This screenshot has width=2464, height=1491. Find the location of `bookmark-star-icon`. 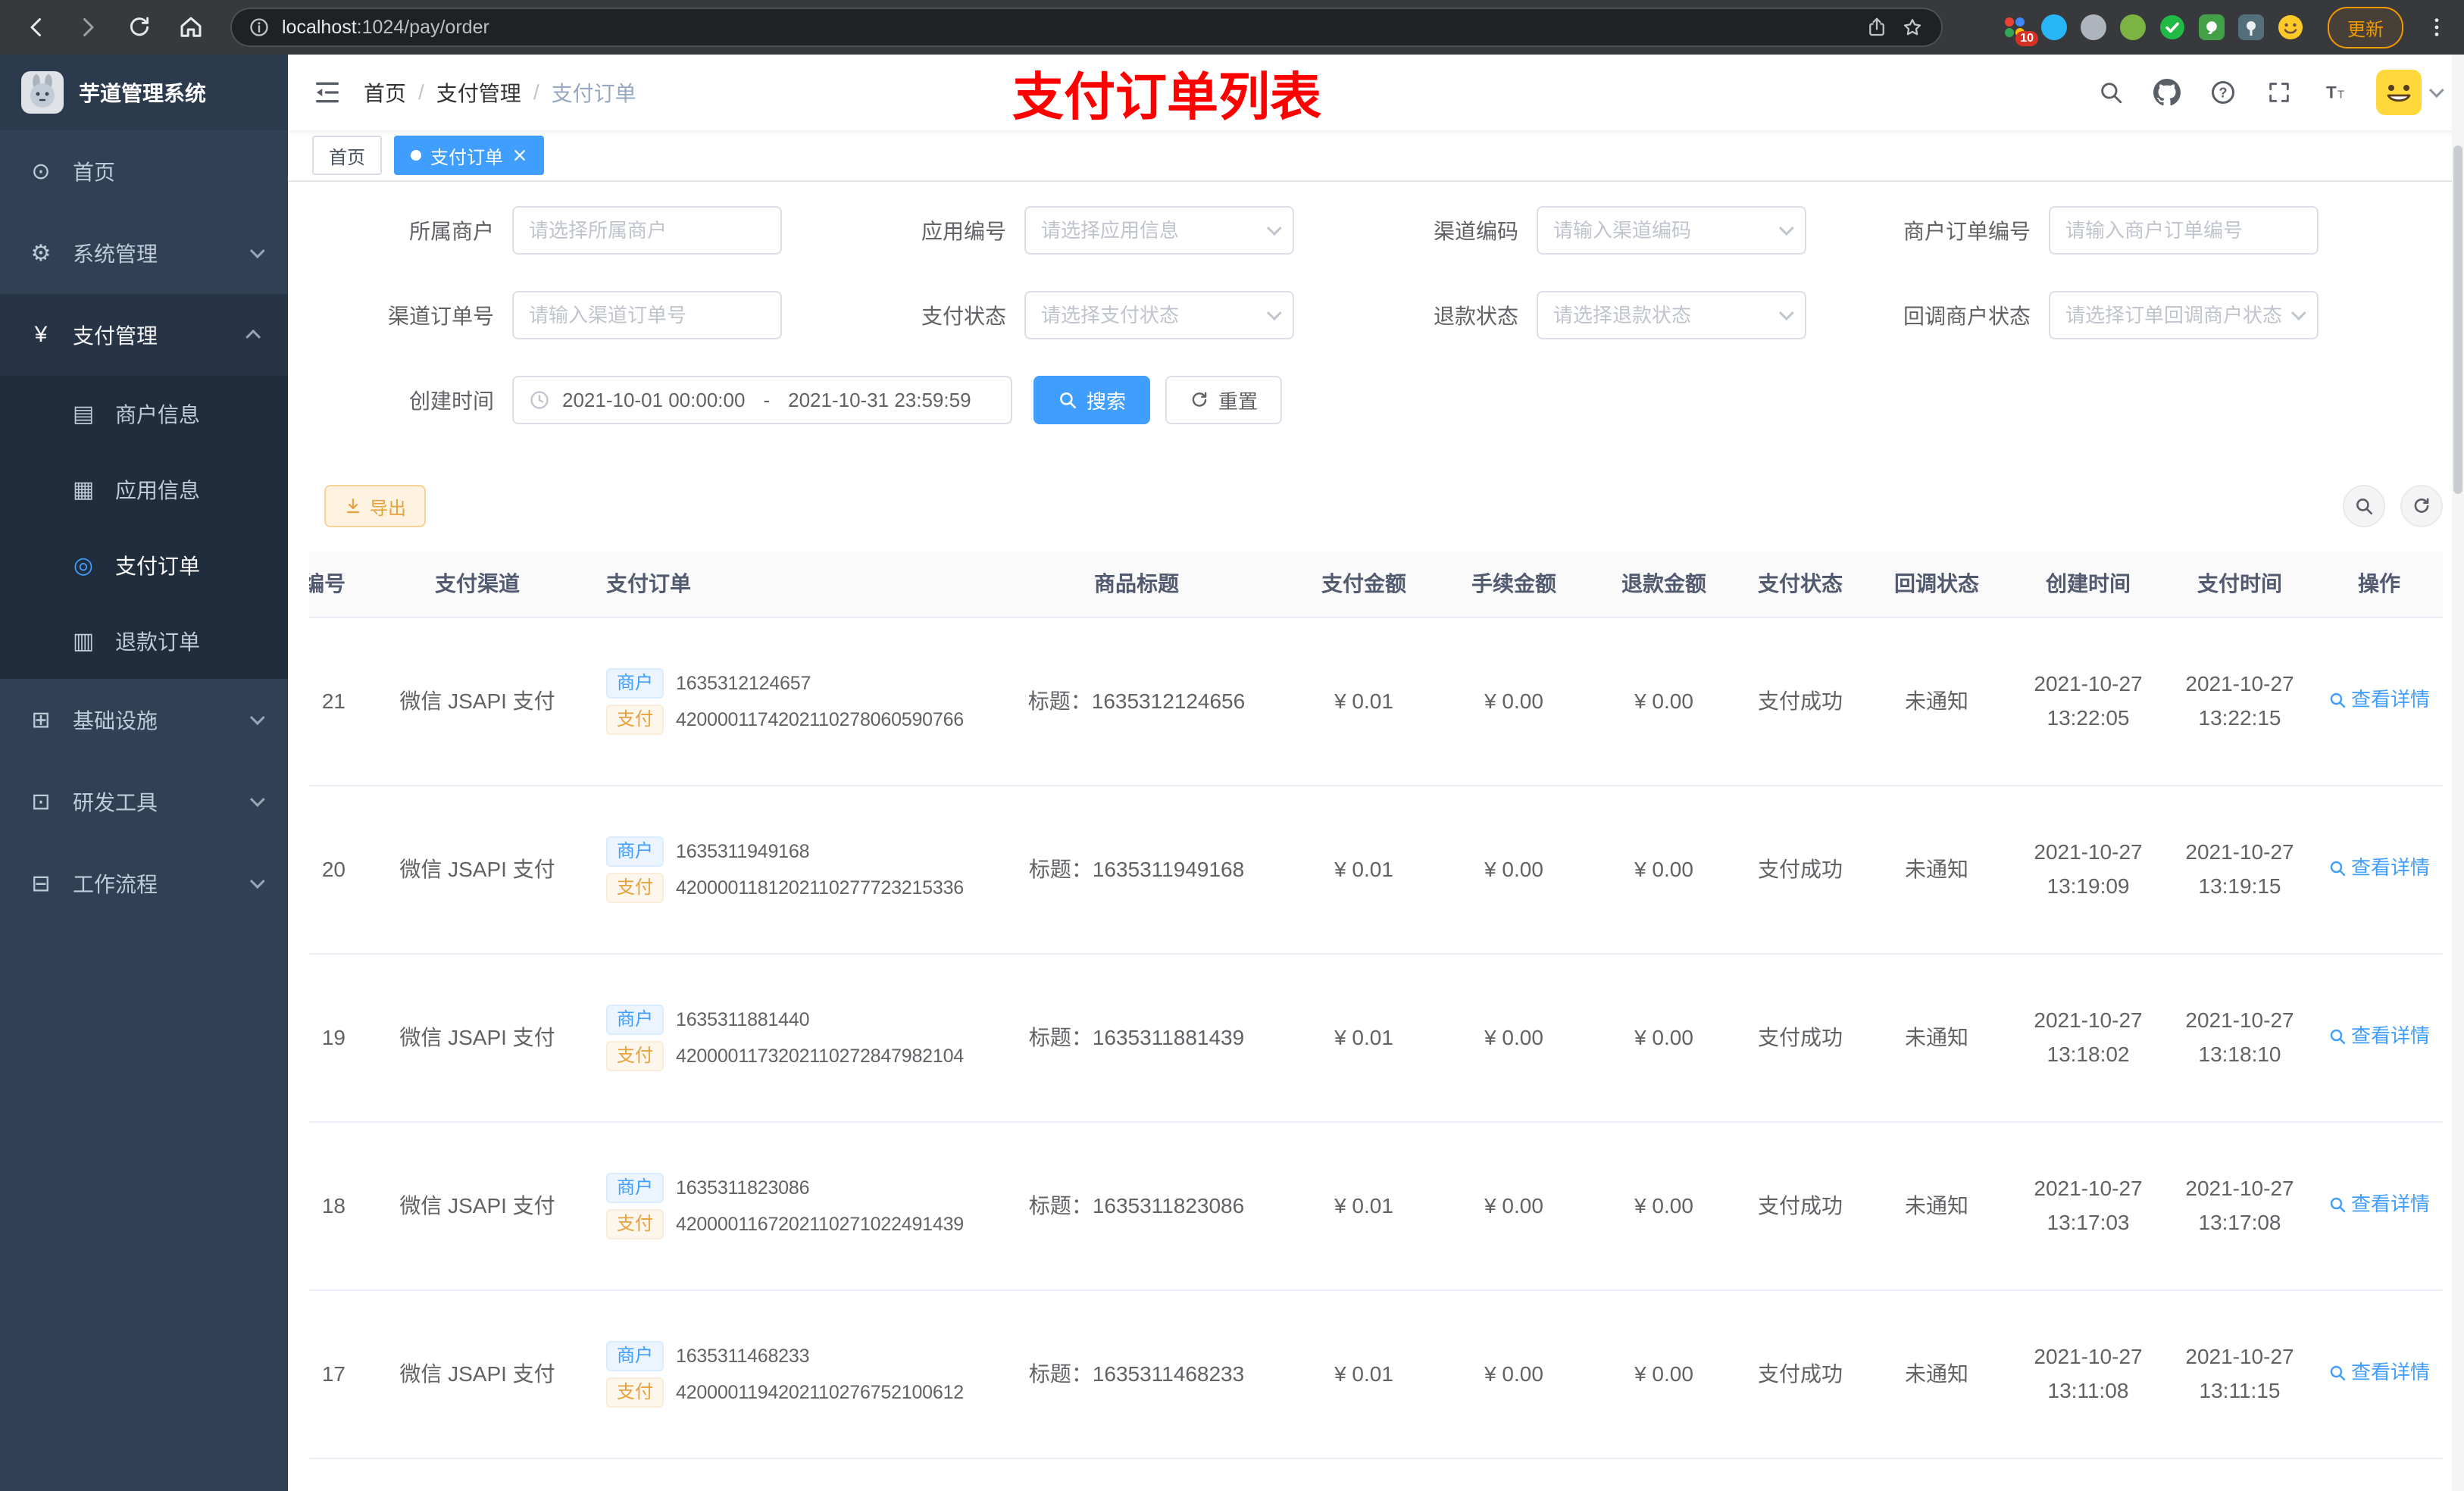

bookmark-star-icon is located at coordinates (1912, 27).